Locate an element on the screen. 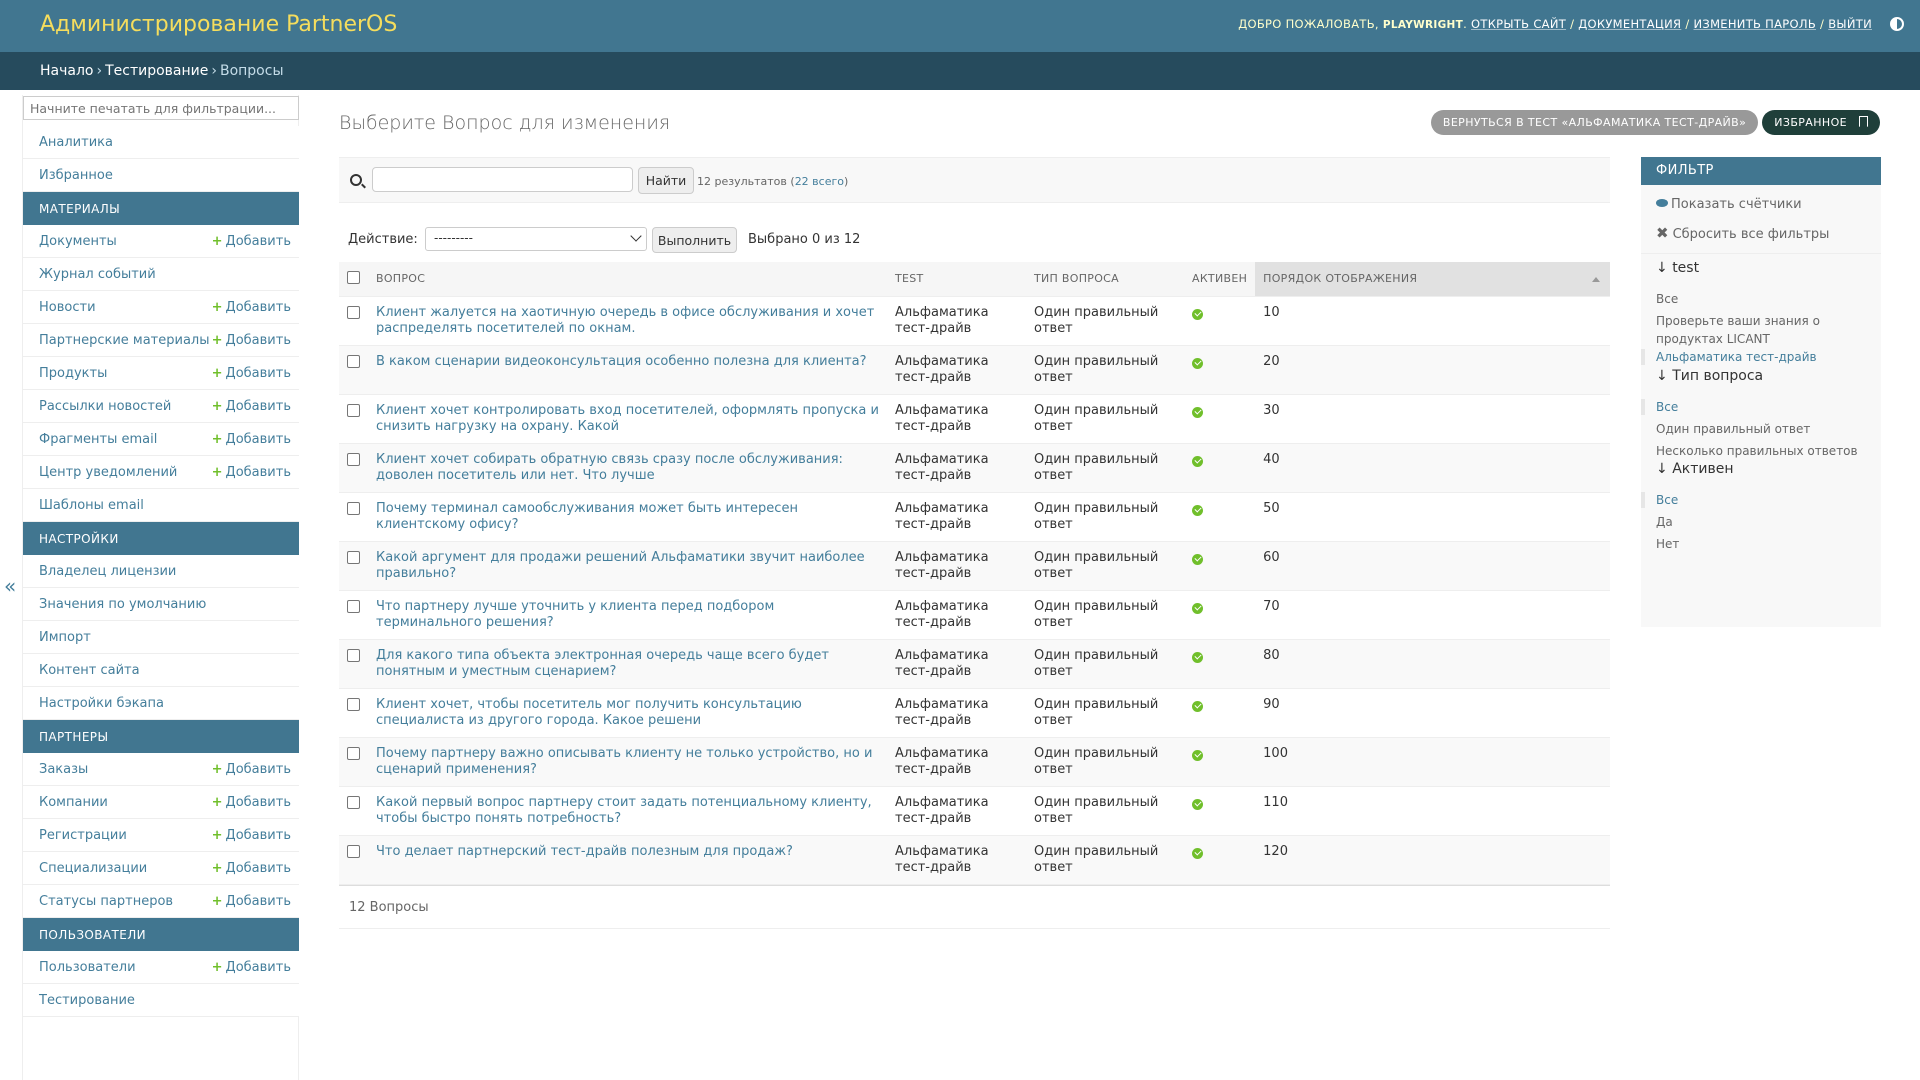  sidebar-item: Настройки бэкапа is located at coordinates (161, 703).